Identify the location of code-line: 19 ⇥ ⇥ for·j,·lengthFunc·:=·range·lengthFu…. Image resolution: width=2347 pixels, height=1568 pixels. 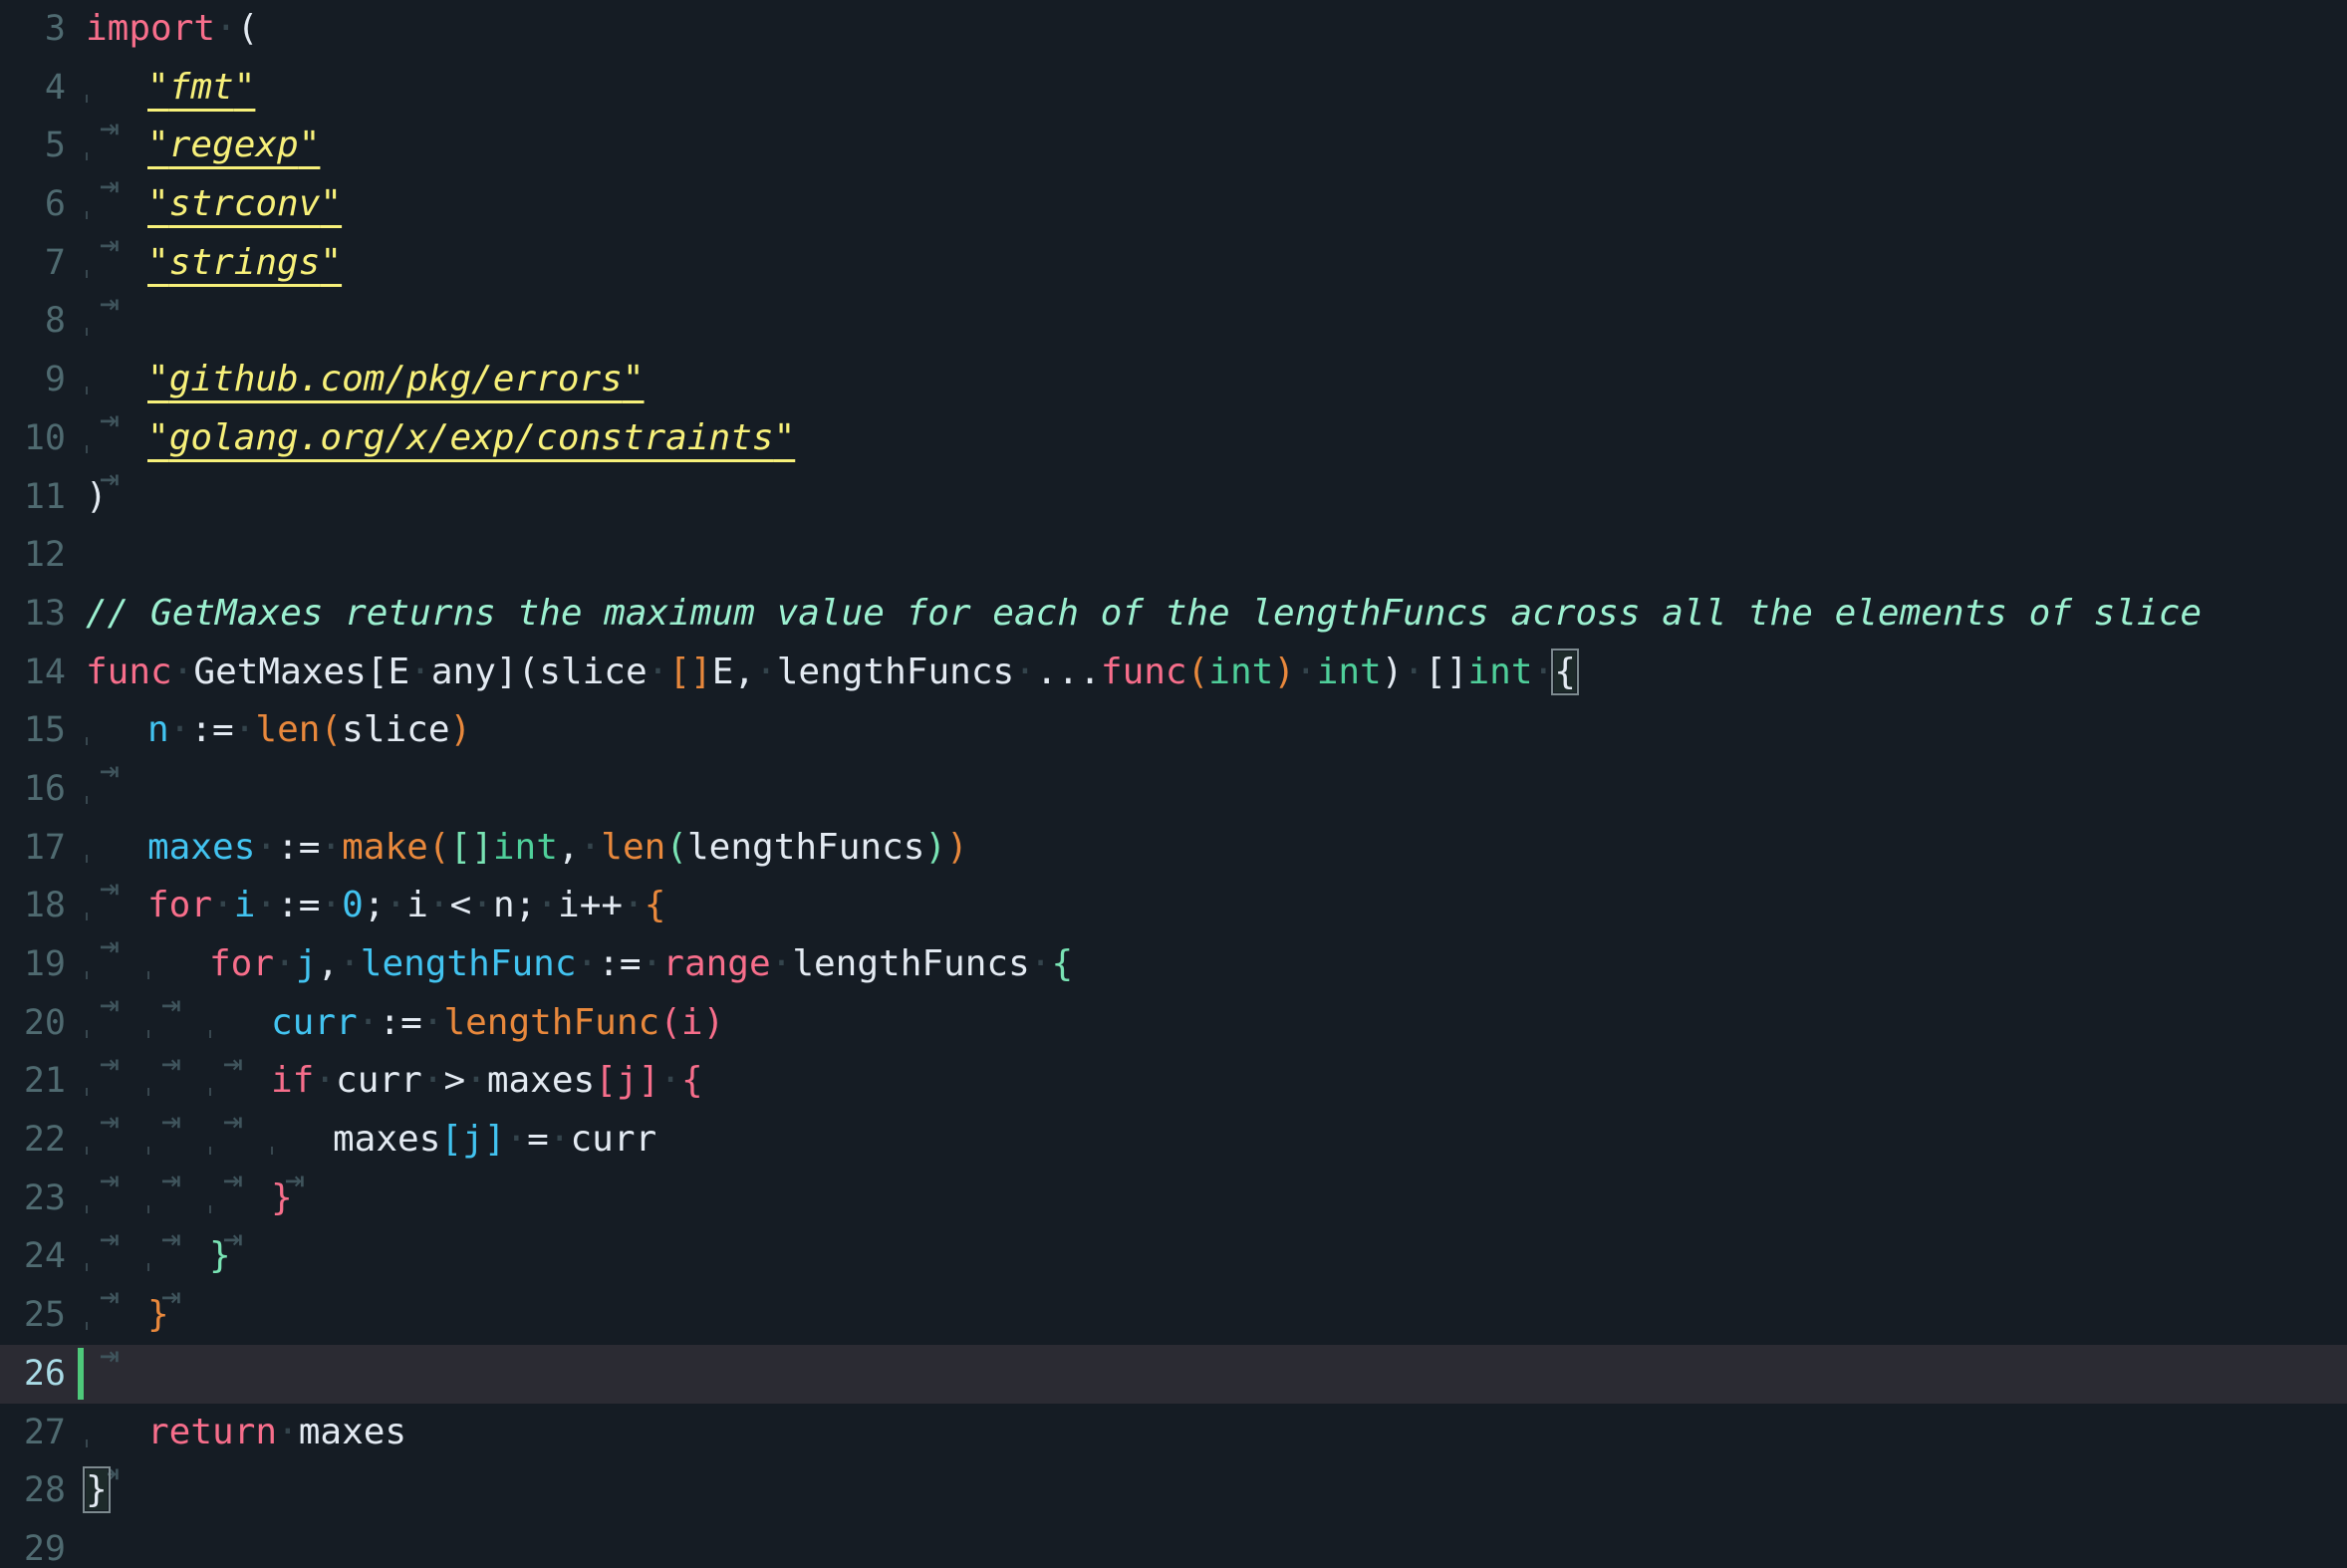
(1173, 979).